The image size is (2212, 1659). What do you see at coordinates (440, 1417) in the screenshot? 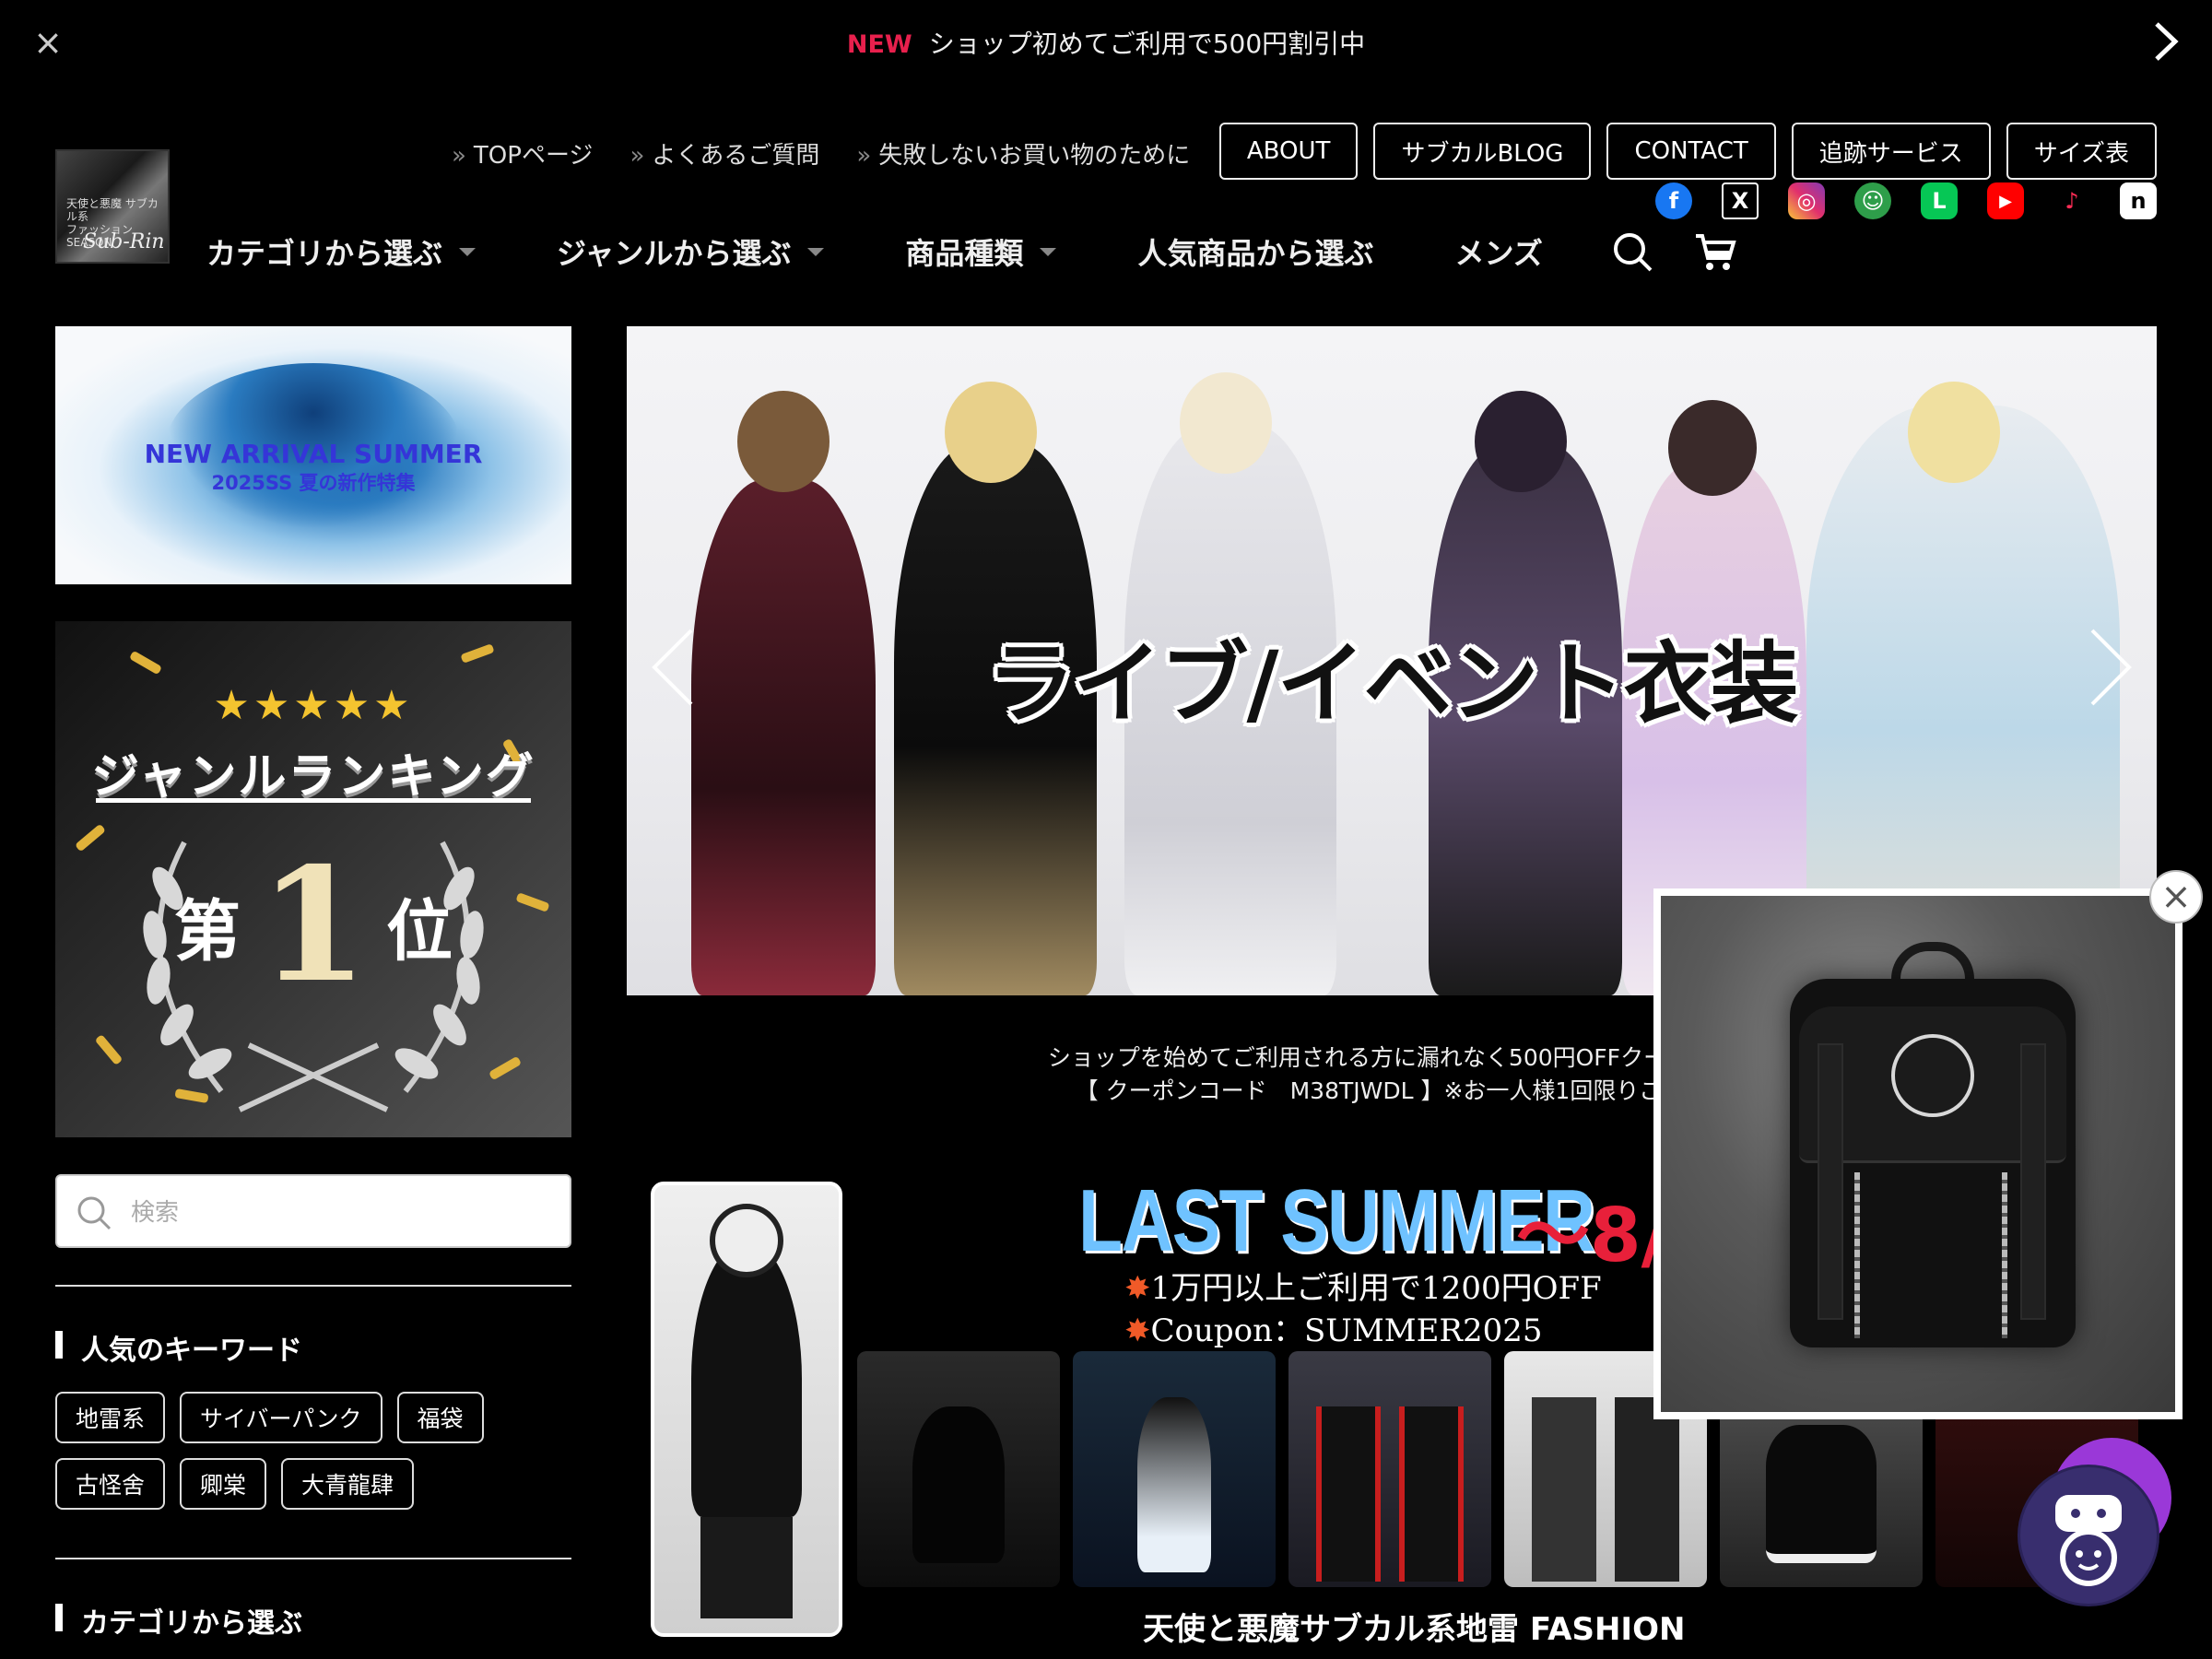
I see `keyword-tag: 福袋` at bounding box center [440, 1417].